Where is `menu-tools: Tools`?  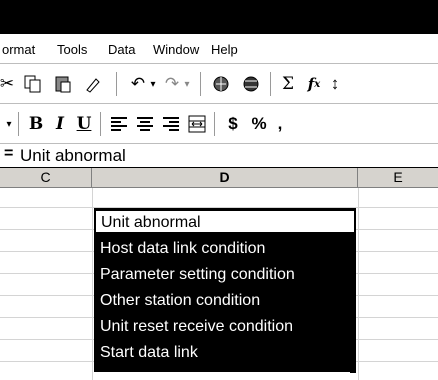
menu-tools: Tools is located at coordinates (72, 49).